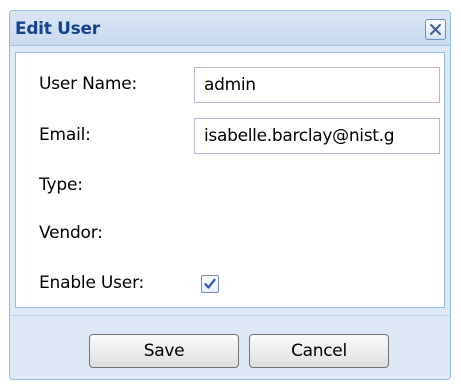  I want to click on vendor-label: Vendor:, so click(71, 233).